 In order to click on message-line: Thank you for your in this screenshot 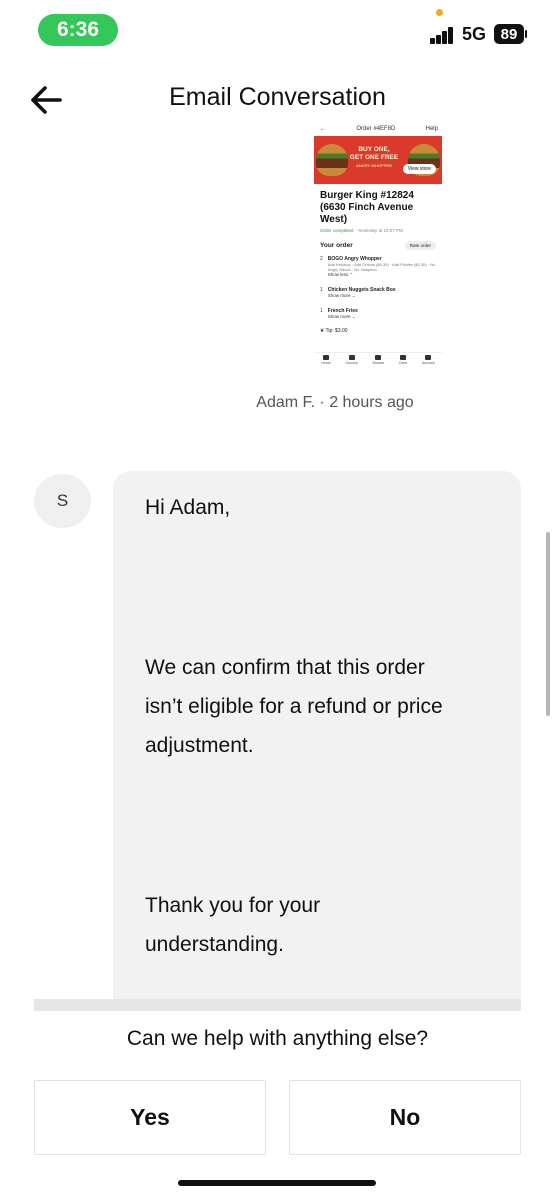, I will do `click(233, 905)`.